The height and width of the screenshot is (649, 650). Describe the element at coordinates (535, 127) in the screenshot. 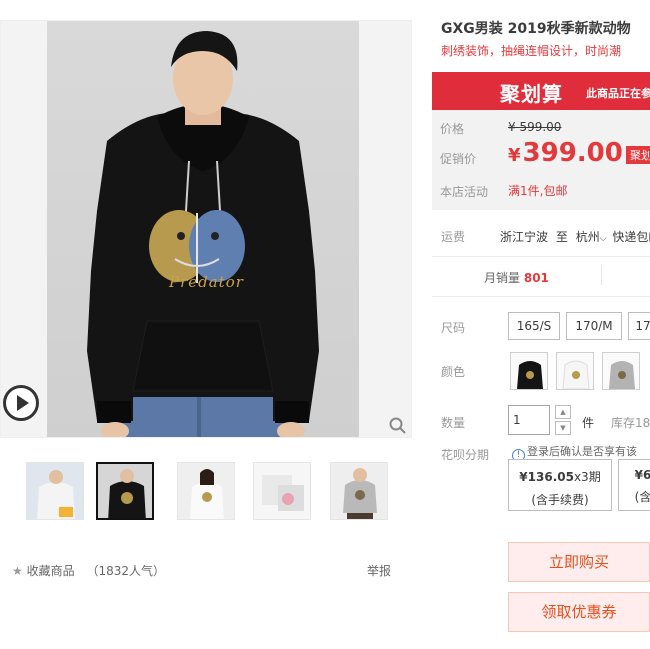

I see `original-price: ¥ 599.00` at that location.